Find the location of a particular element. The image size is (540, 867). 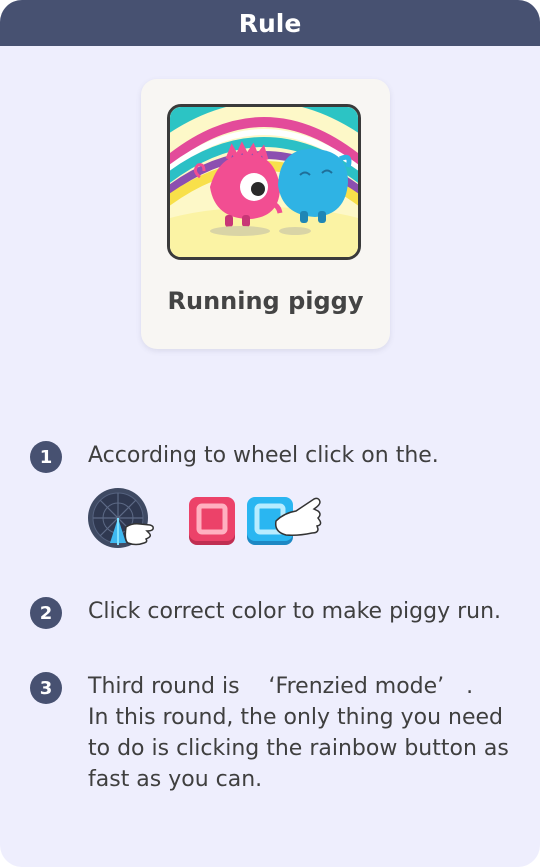

rule-step-2: 2 Click correct color to make piggy run. is located at coordinates (265, 613).